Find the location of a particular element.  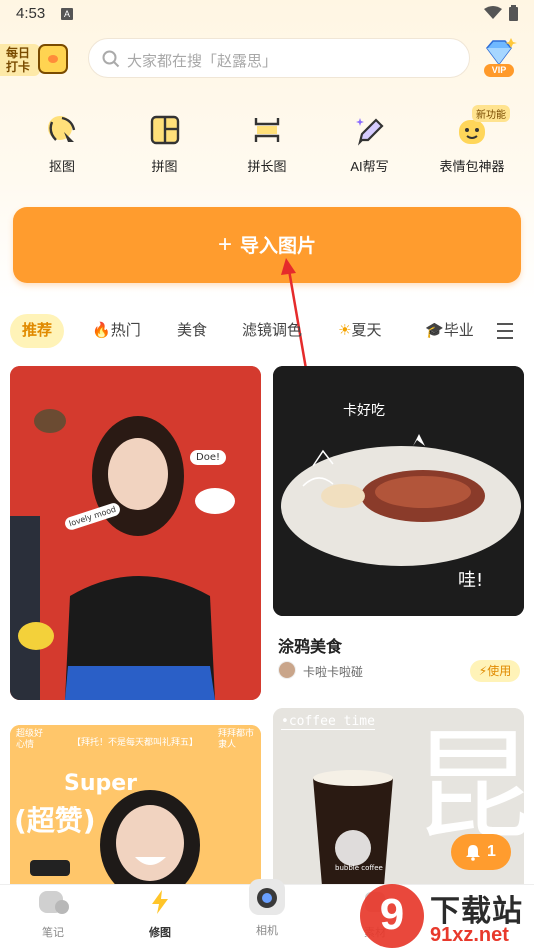

tab-filters: 滤镜调色 is located at coordinates (272, 331).